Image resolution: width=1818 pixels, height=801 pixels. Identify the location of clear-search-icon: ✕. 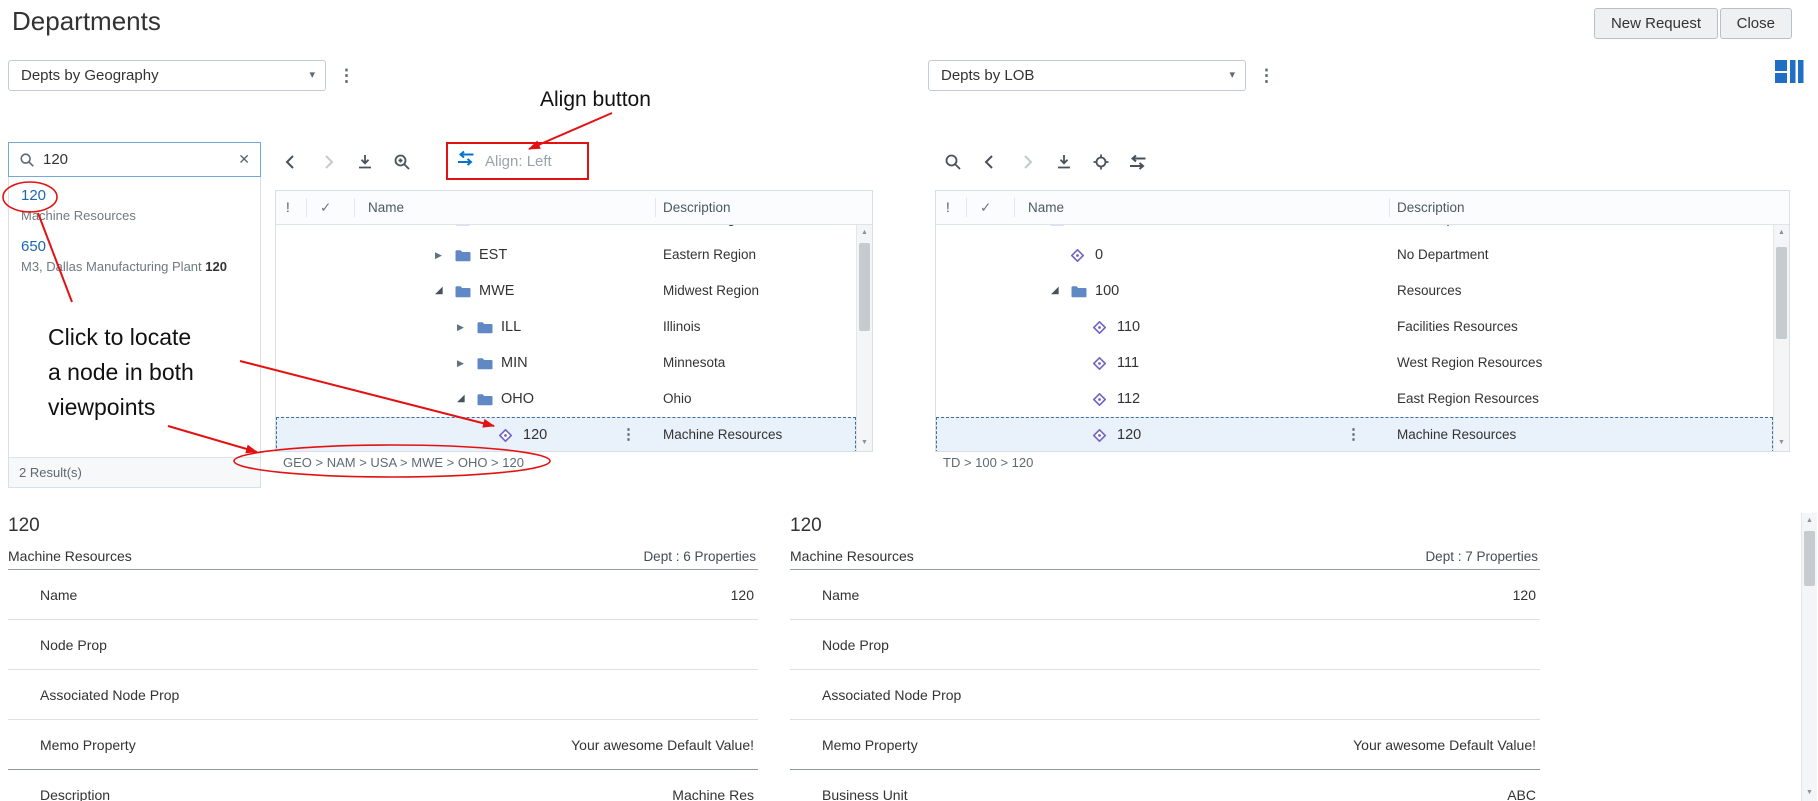
(244, 159).